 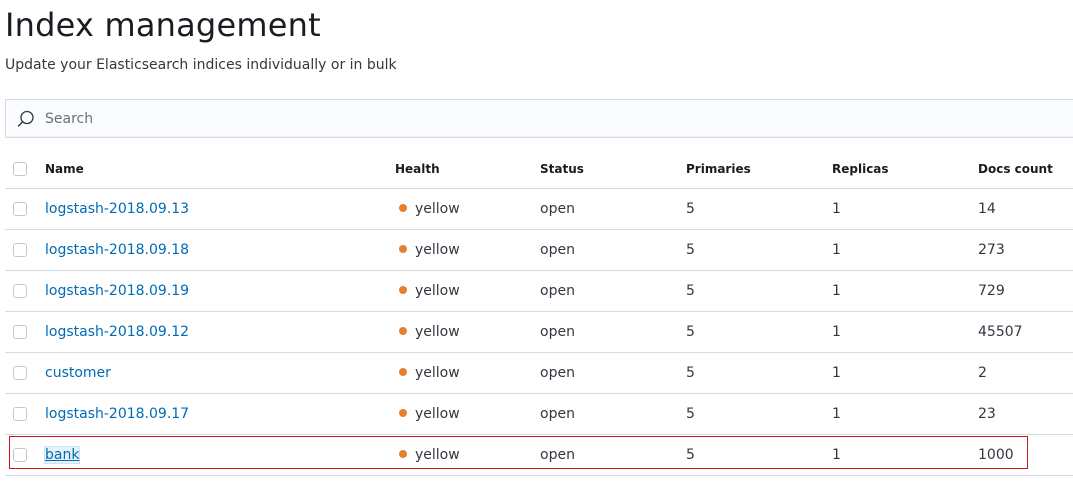 I want to click on docs-count-cell: 273, so click(x=991, y=250).